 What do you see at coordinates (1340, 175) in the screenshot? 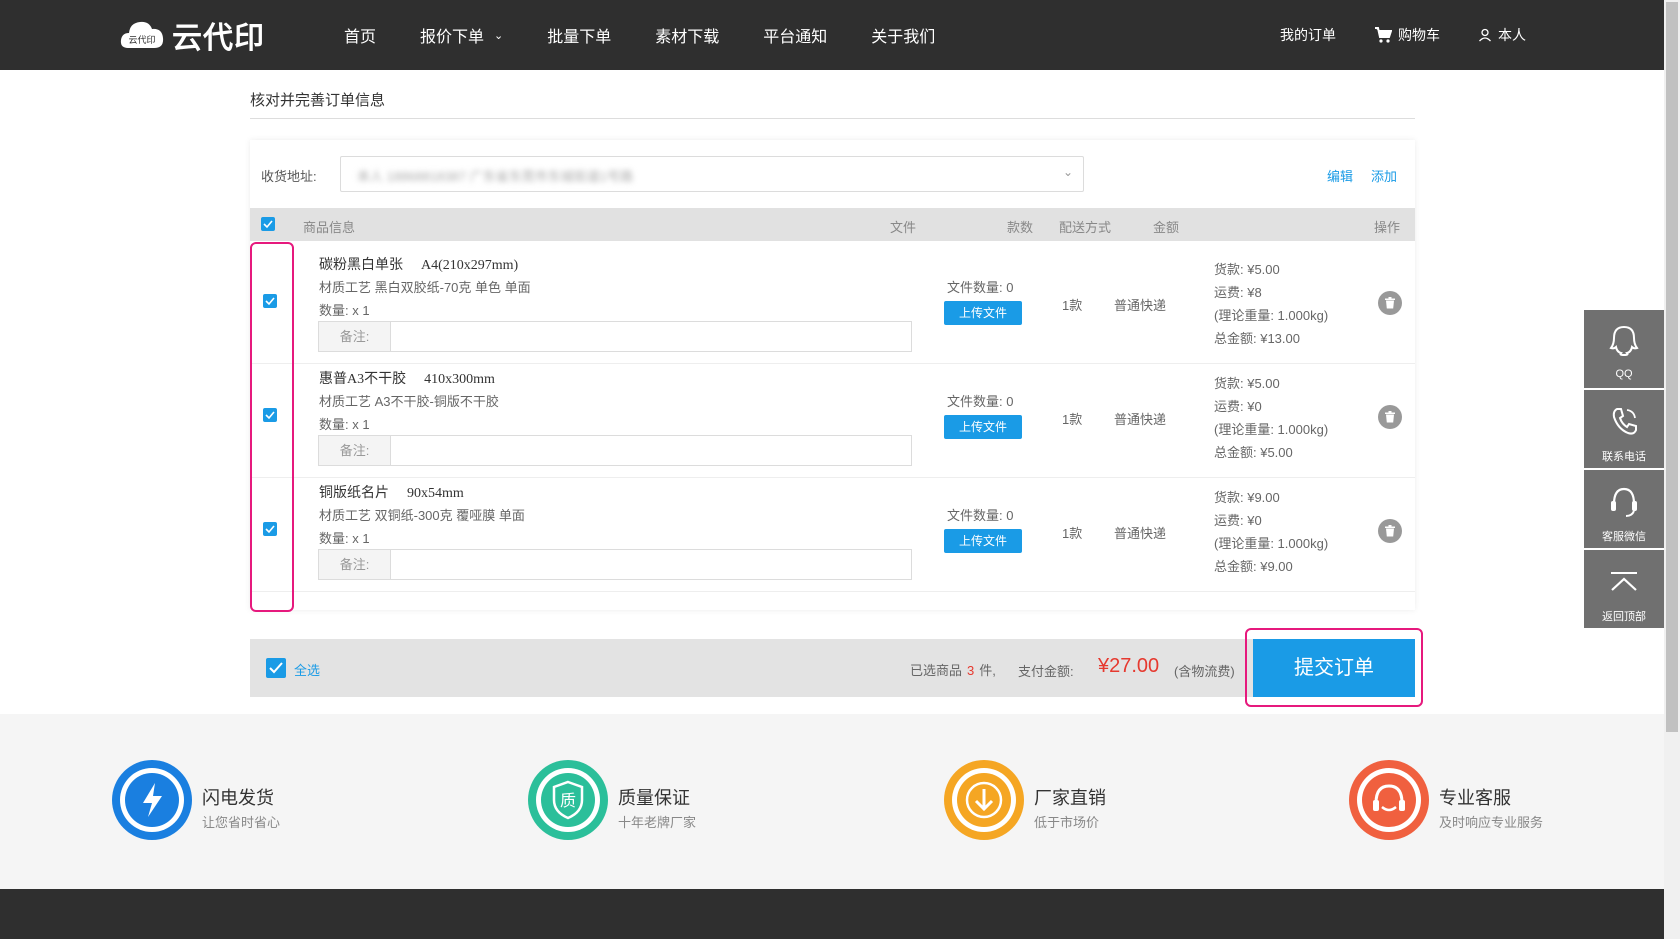
I see `address-edit-link: 编辑` at bounding box center [1340, 175].